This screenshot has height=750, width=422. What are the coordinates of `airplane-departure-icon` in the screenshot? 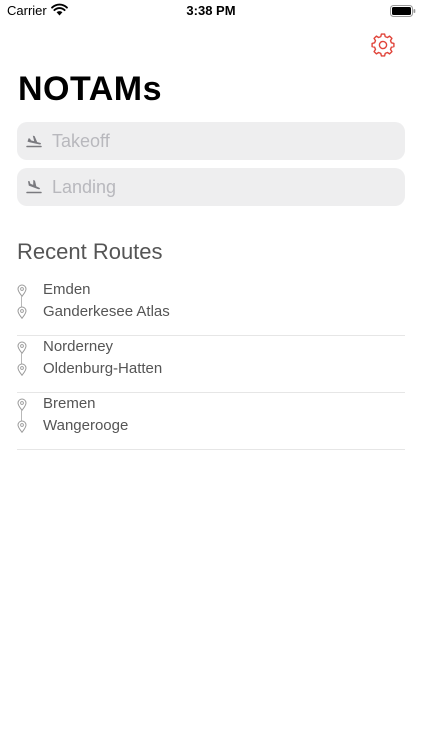 It's located at (34, 141).